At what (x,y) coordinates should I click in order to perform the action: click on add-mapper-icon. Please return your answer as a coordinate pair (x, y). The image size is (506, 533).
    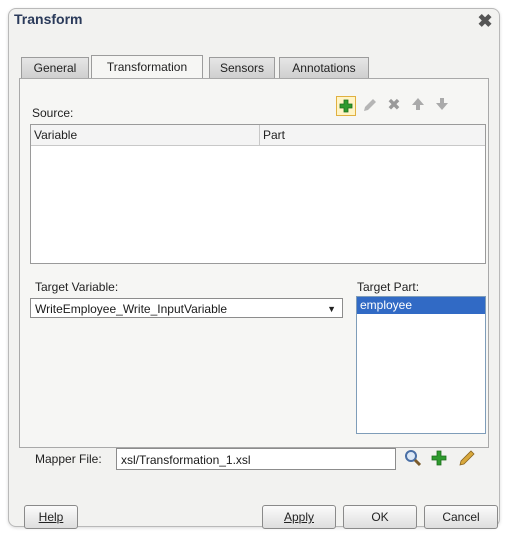
    Looking at the image, I should click on (439, 459).